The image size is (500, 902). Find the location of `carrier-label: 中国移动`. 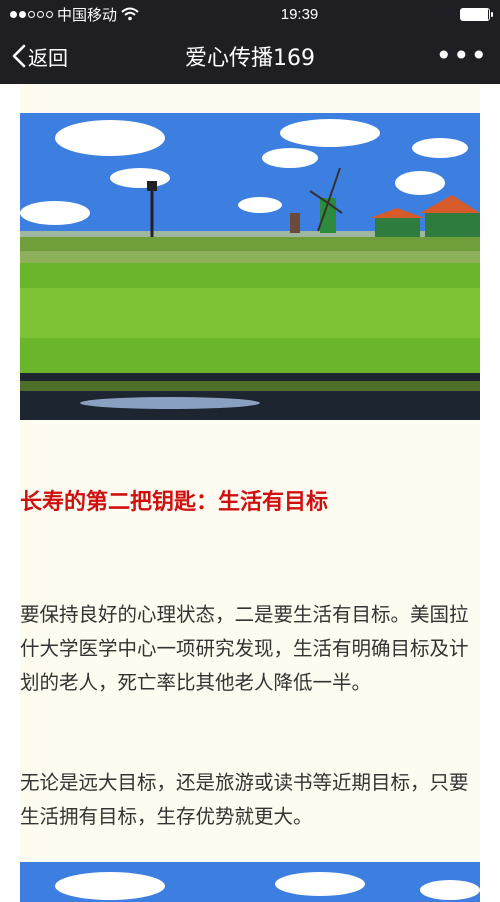

carrier-label: 中国移动 is located at coordinates (87, 15).